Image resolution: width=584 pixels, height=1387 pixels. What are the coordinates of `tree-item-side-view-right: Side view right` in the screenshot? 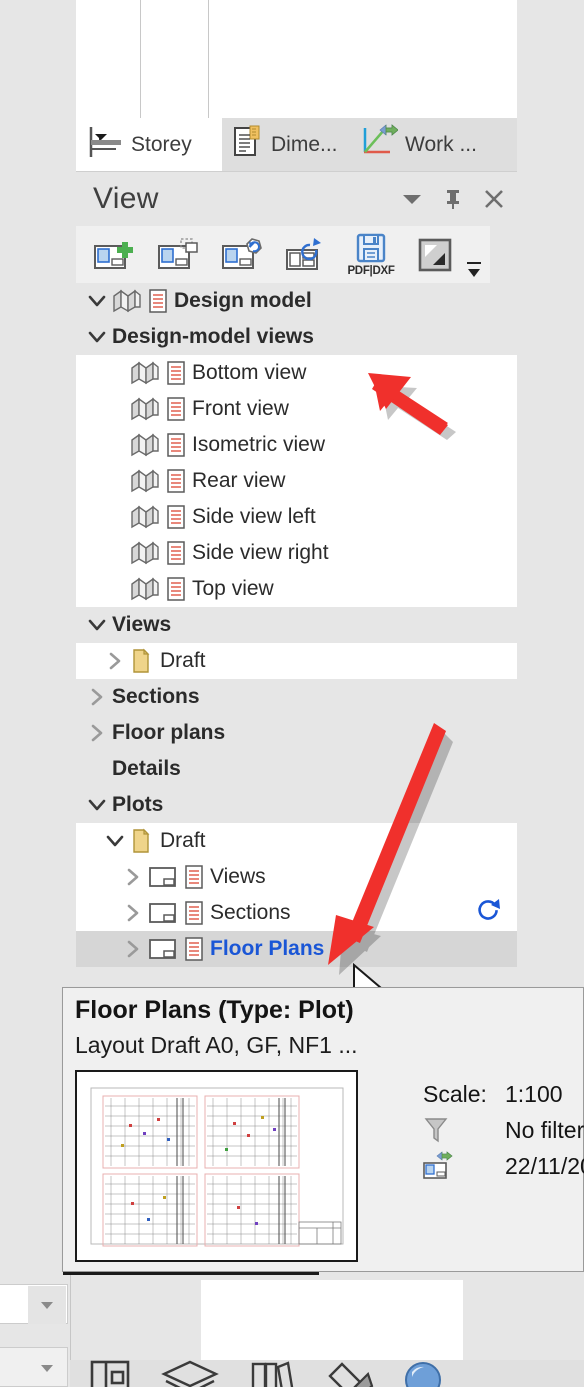 It's located at (296, 553).